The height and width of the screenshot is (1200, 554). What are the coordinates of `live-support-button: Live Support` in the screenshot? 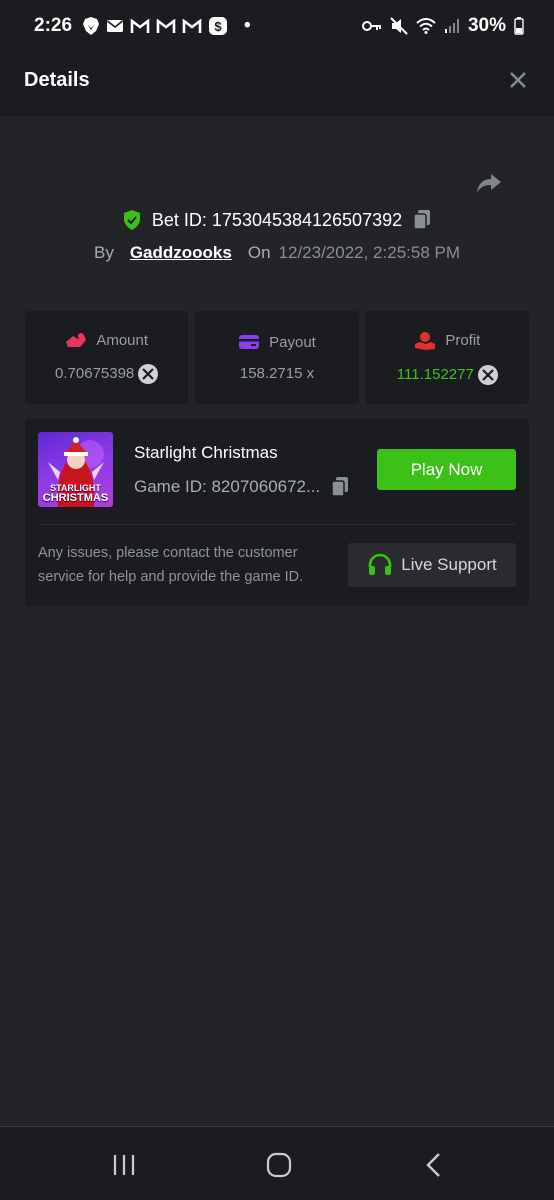 It's located at (432, 565).